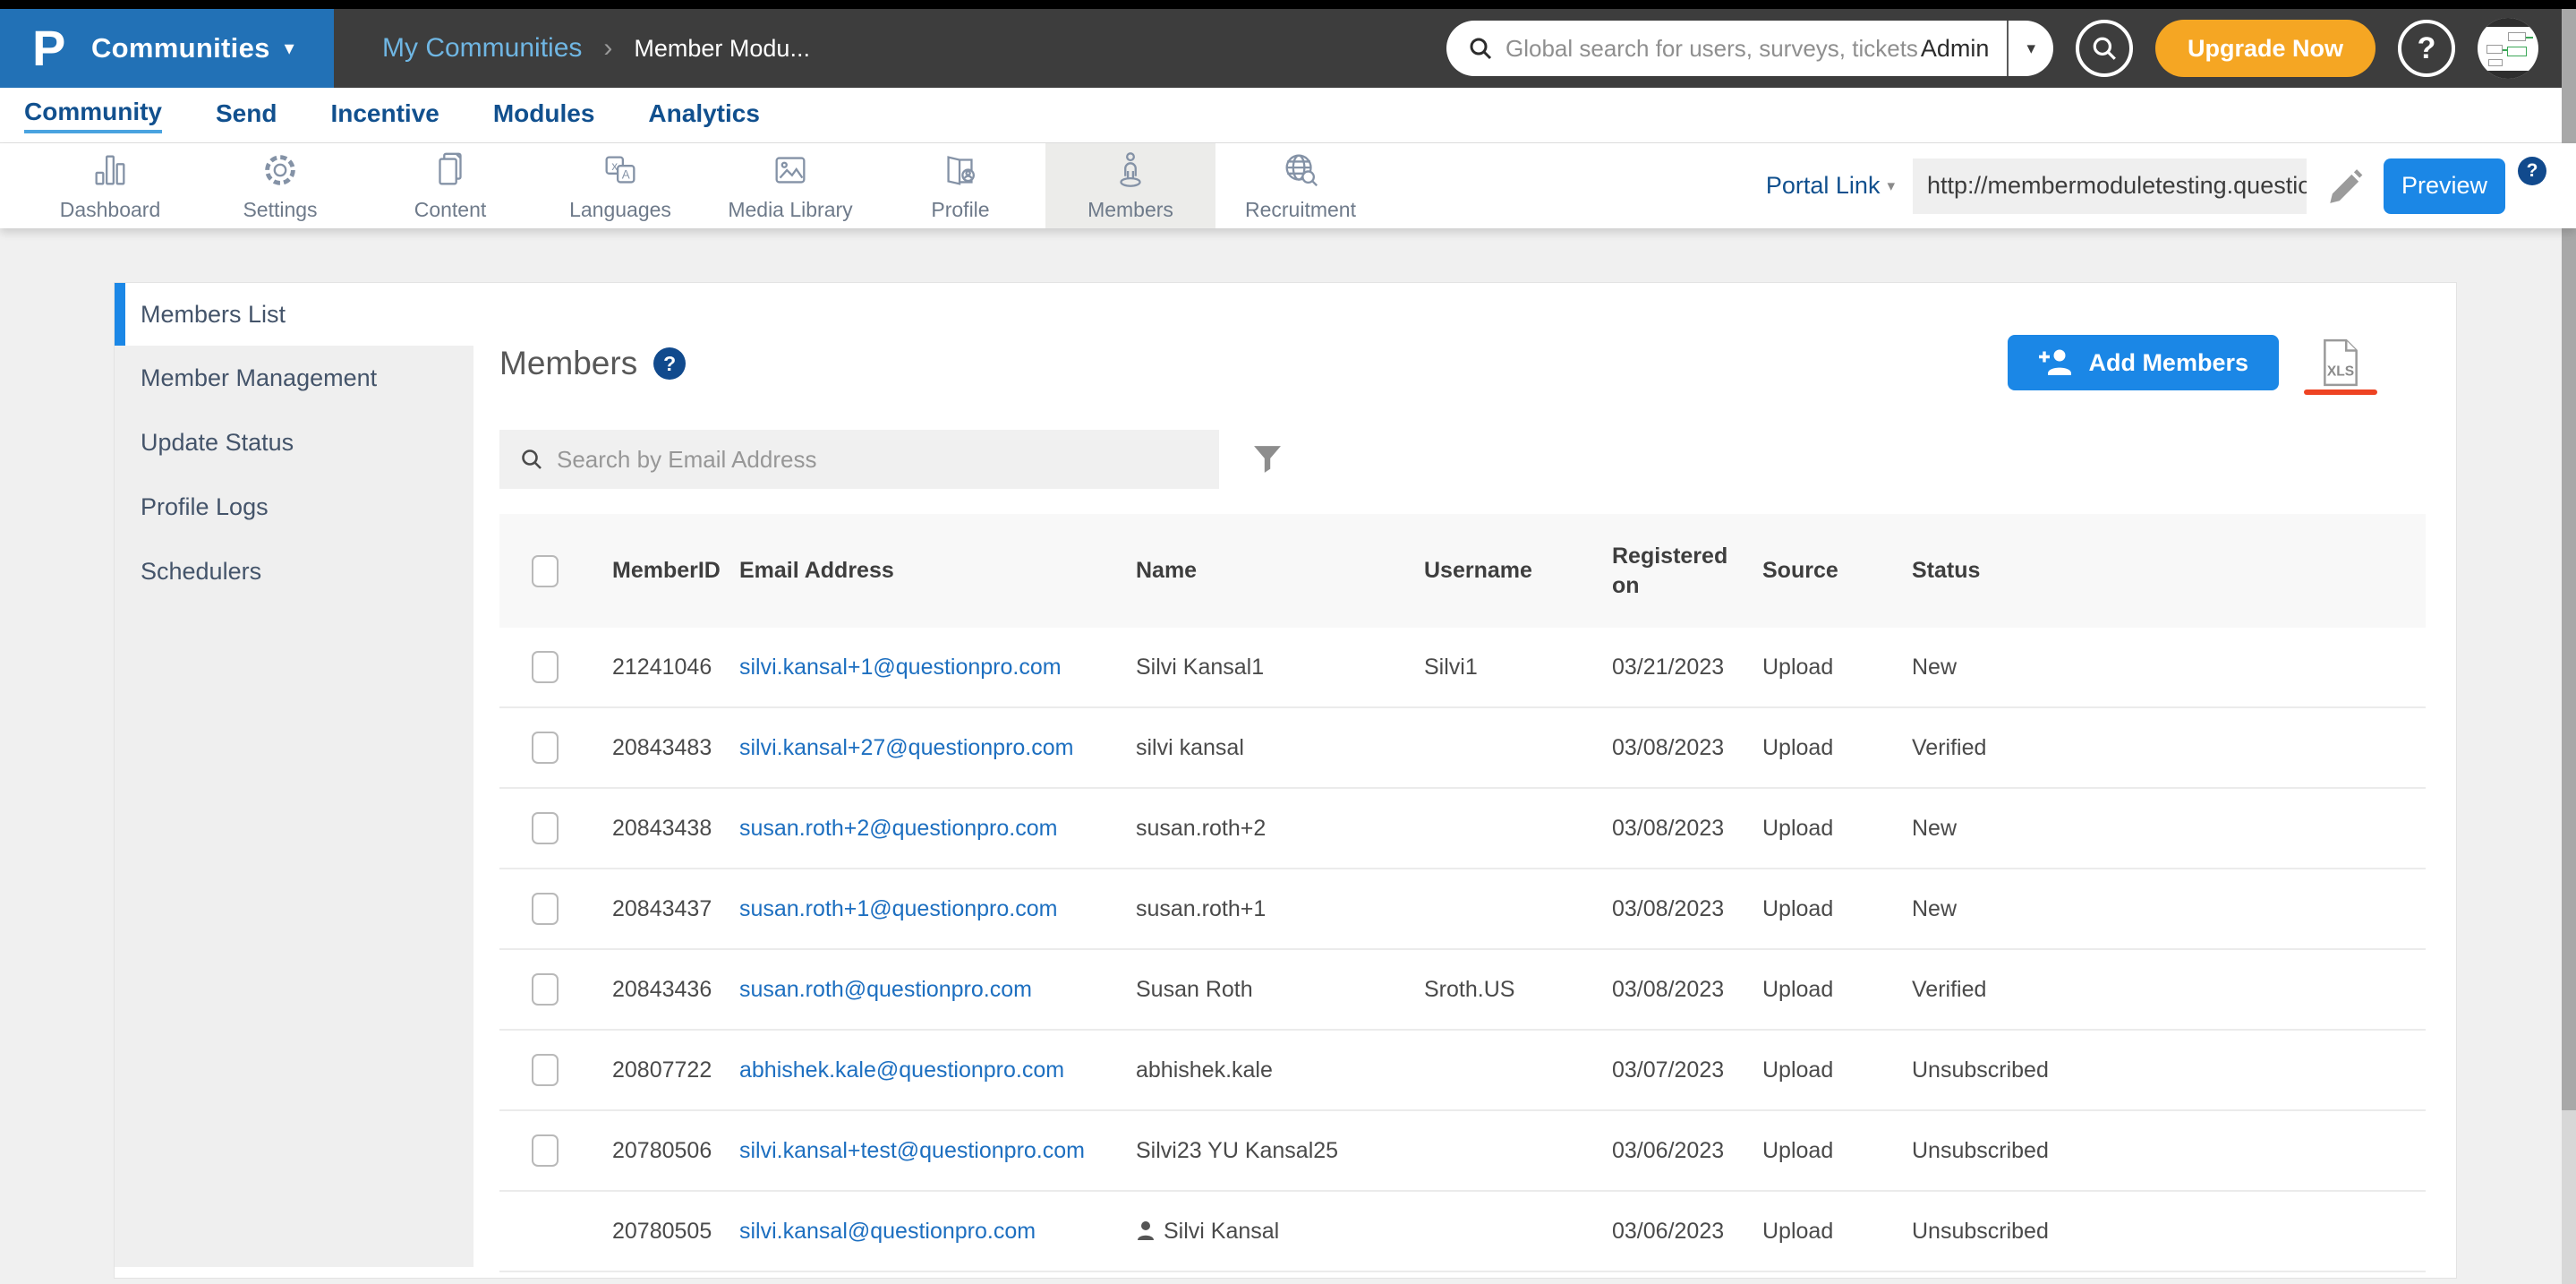 This screenshot has height=1284, width=2576. I want to click on member-name-cell: Silvi Kansal1, so click(1200, 667).